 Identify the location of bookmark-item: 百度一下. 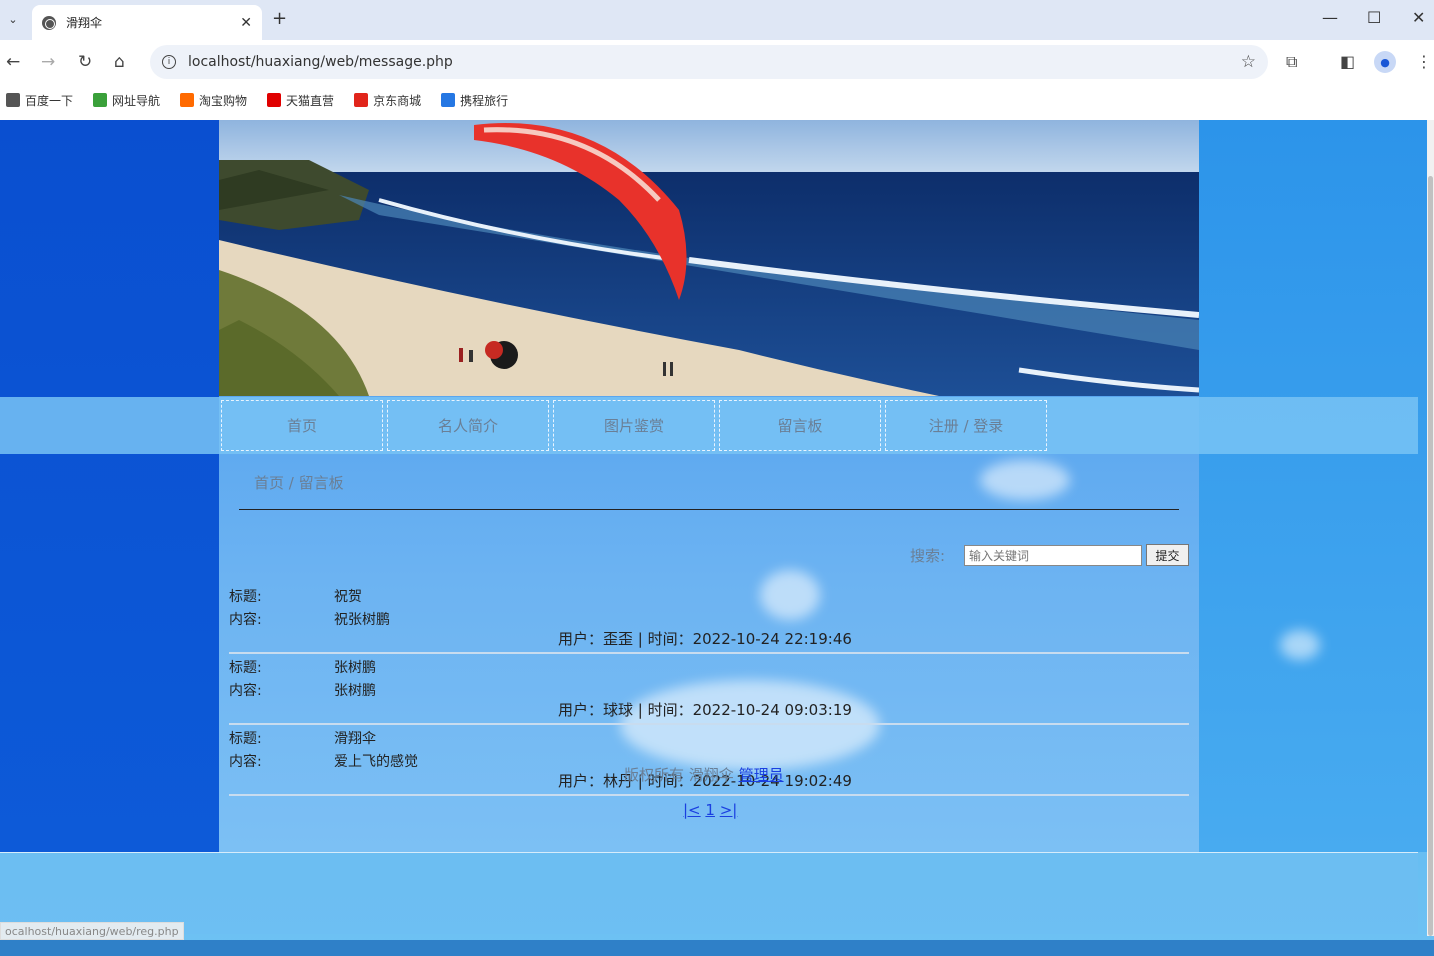
(39, 100).